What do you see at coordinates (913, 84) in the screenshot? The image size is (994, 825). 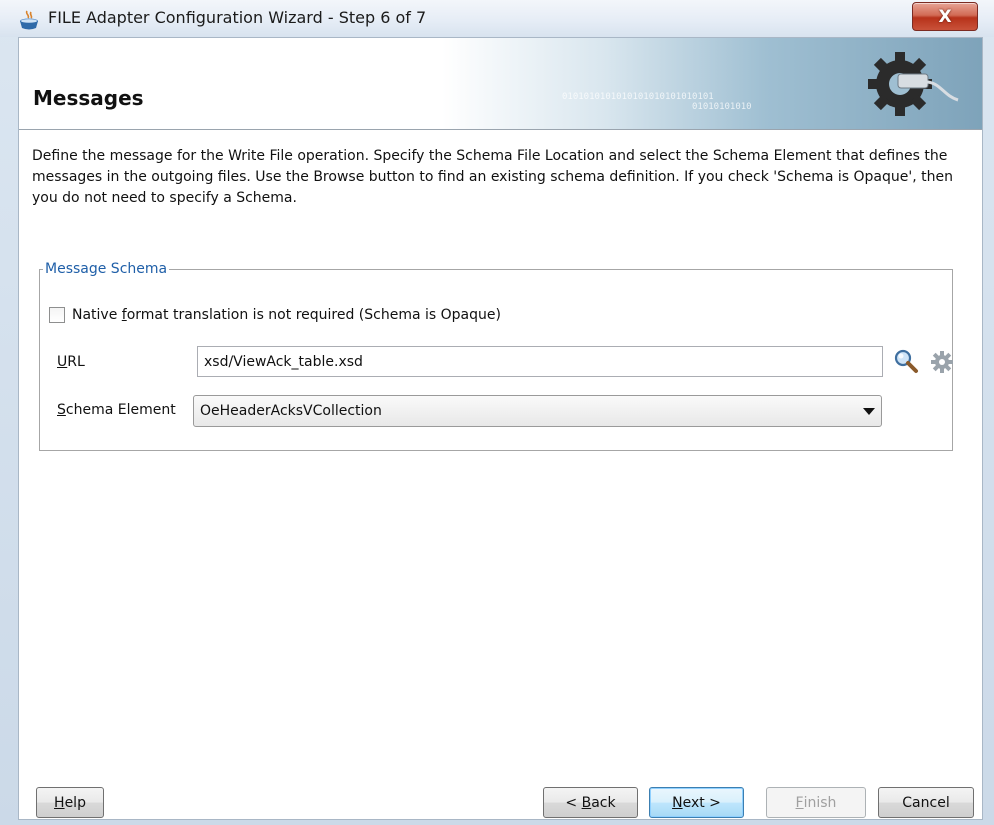 I see `adapter-gear-icon` at bounding box center [913, 84].